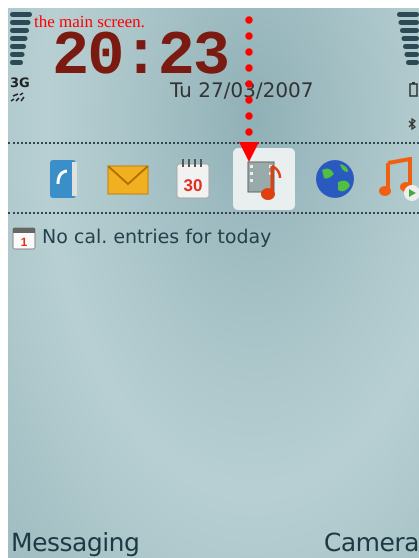 The height and width of the screenshot is (558, 419). Describe the element at coordinates (89, 21) in the screenshot. I see `annotation-text: the main screen.` at that location.